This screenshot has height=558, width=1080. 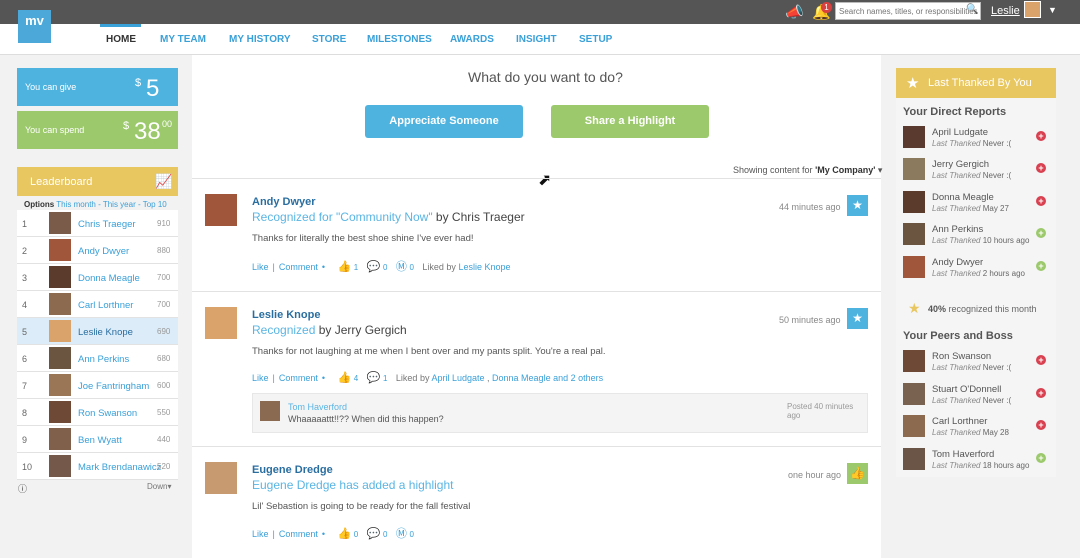 What do you see at coordinates (286, 315) in the screenshot?
I see `post-author: Leslie Knope` at bounding box center [286, 315].